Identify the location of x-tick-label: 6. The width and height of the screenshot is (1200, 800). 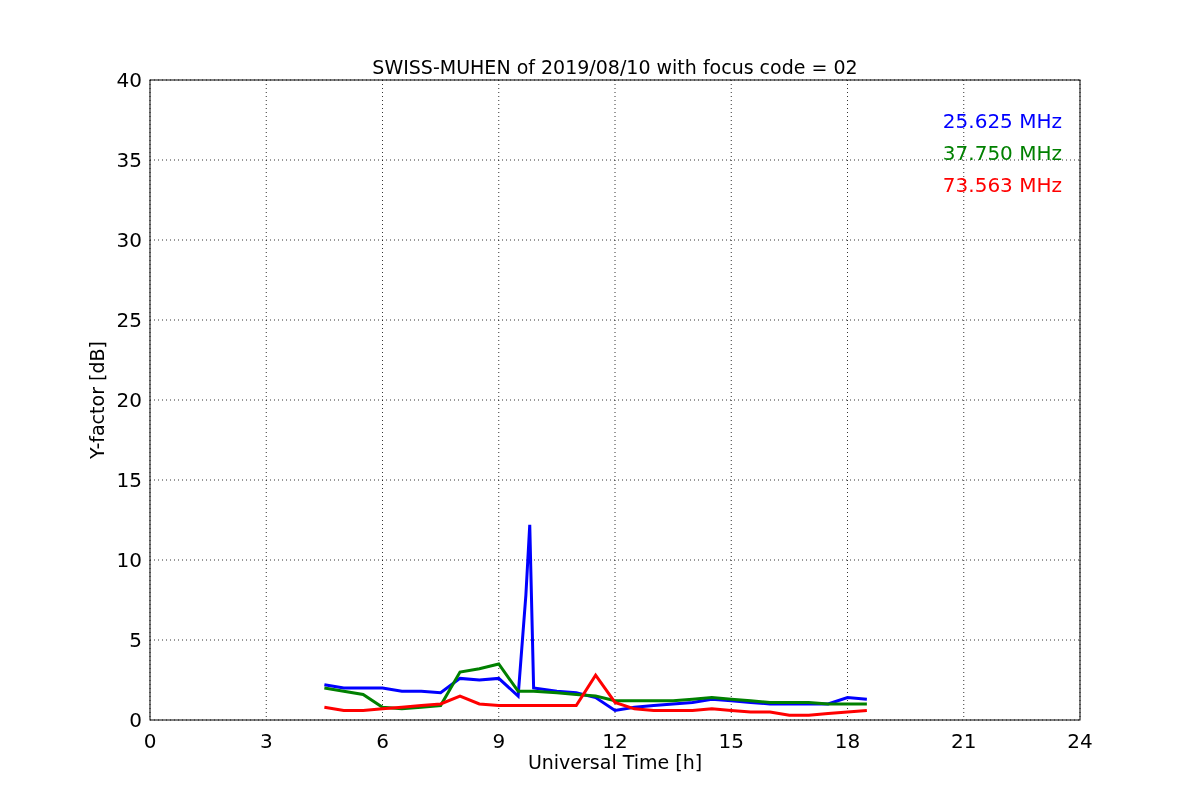
(382, 741).